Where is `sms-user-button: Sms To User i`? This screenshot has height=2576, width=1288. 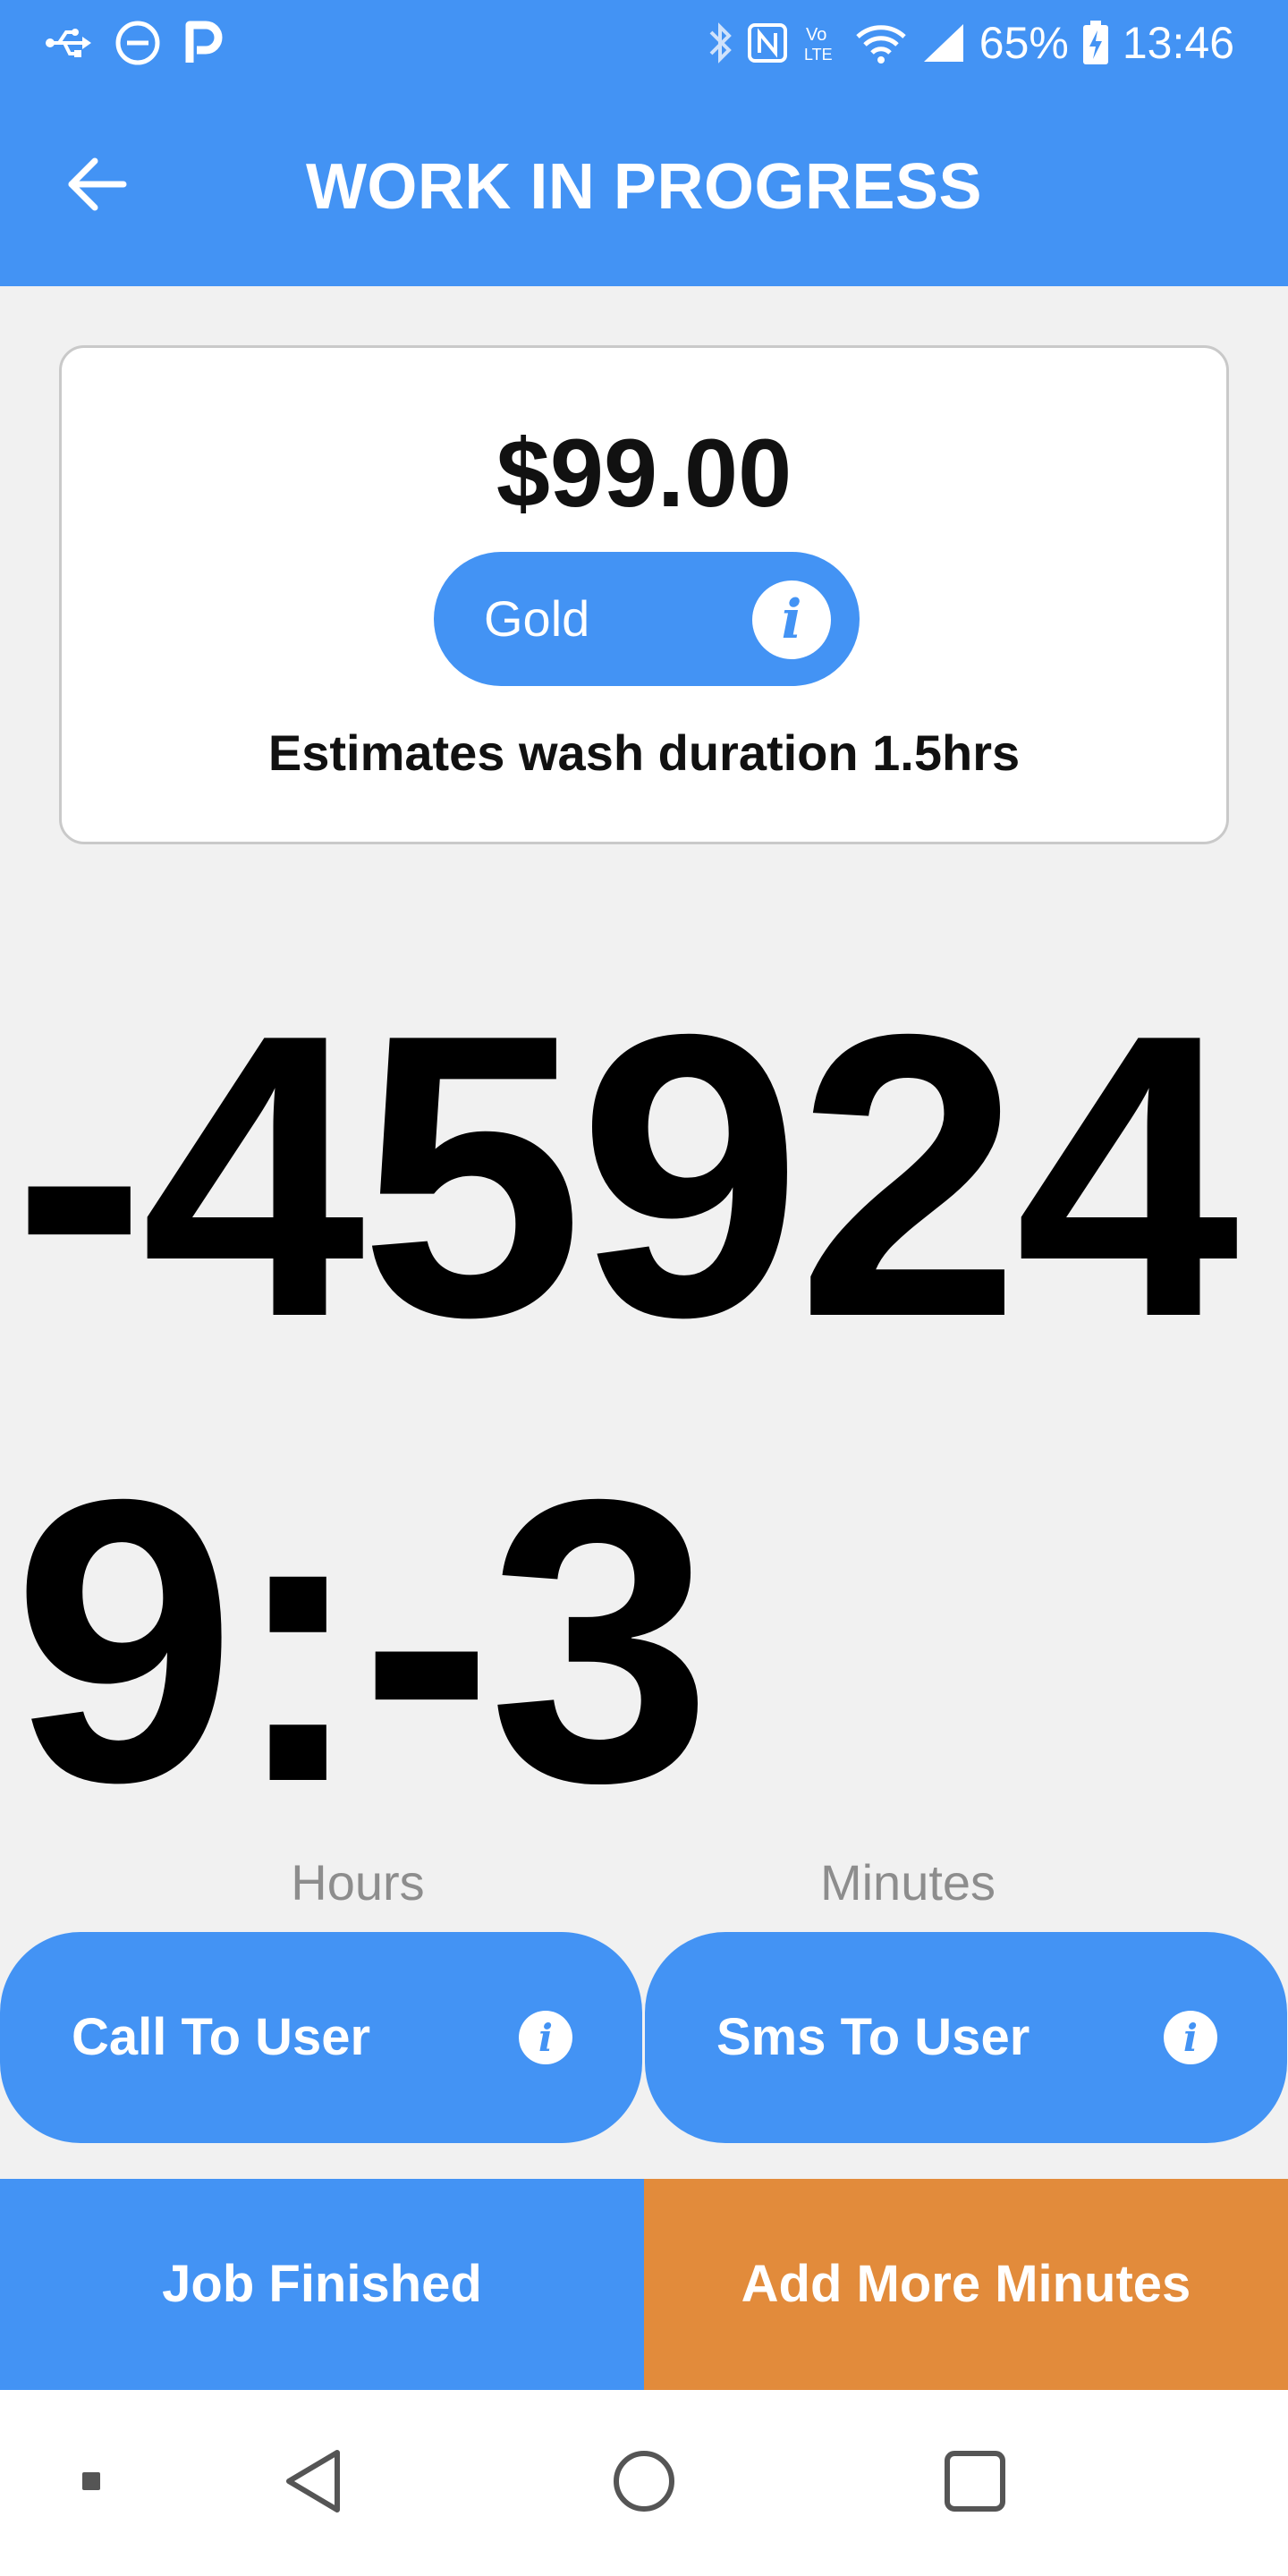
sms-user-button: Sms To User i is located at coordinates (966, 2037).